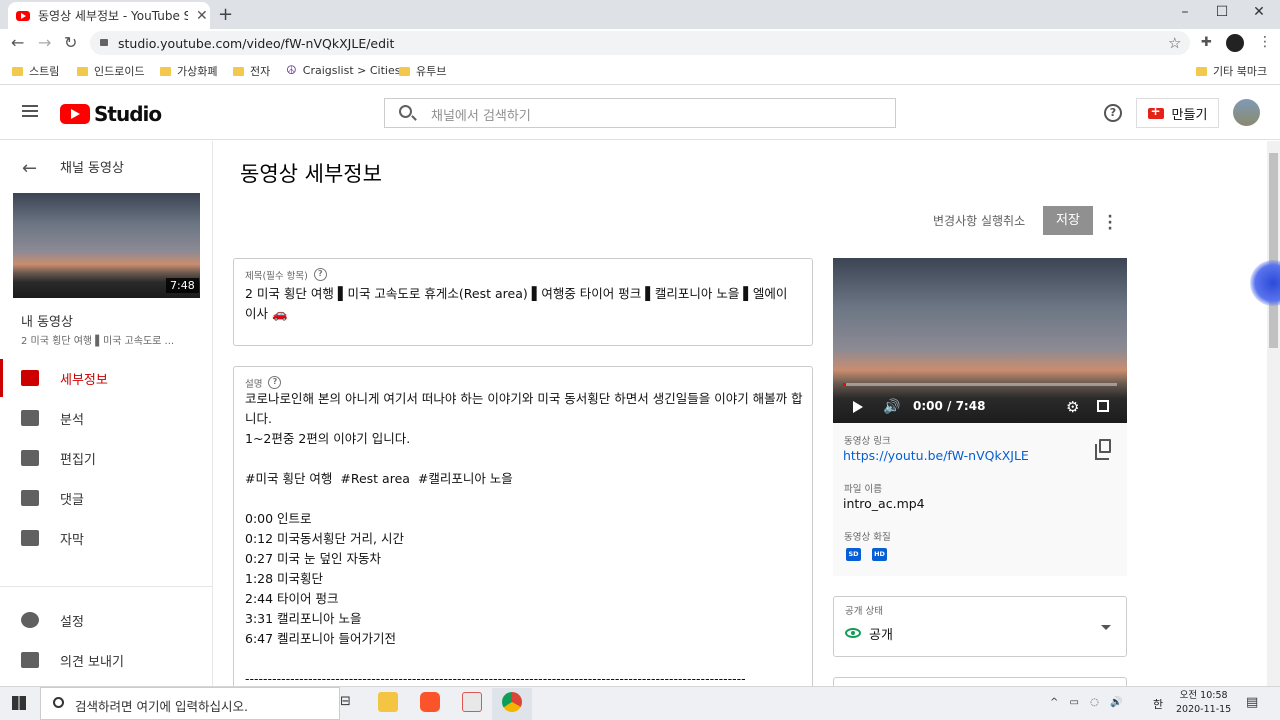  I want to click on forward-arrow-icon: →, so click(44, 42).